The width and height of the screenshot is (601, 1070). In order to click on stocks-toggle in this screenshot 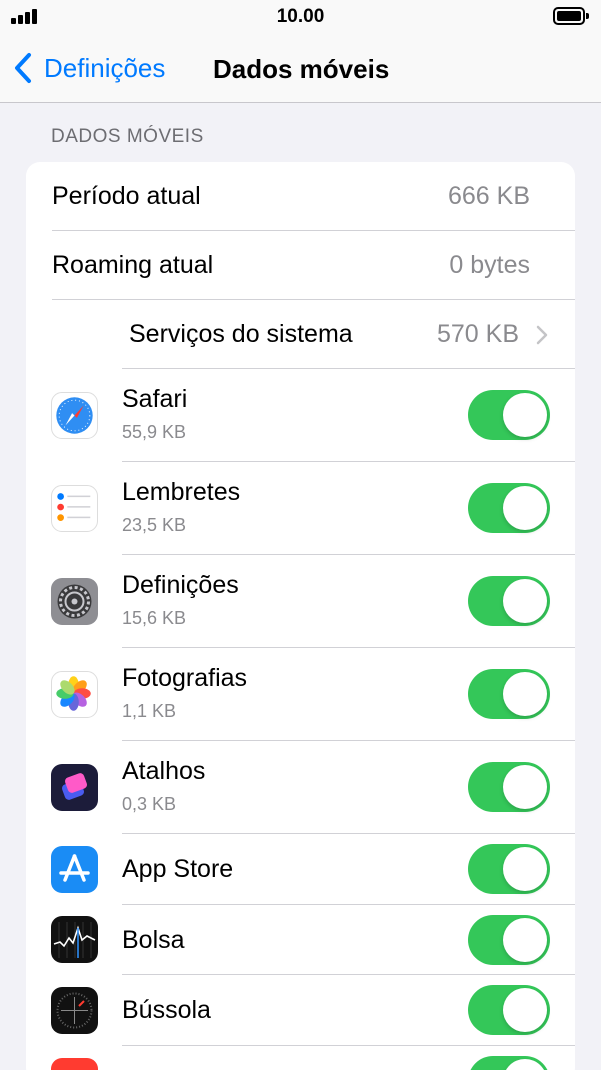, I will do `click(509, 940)`.